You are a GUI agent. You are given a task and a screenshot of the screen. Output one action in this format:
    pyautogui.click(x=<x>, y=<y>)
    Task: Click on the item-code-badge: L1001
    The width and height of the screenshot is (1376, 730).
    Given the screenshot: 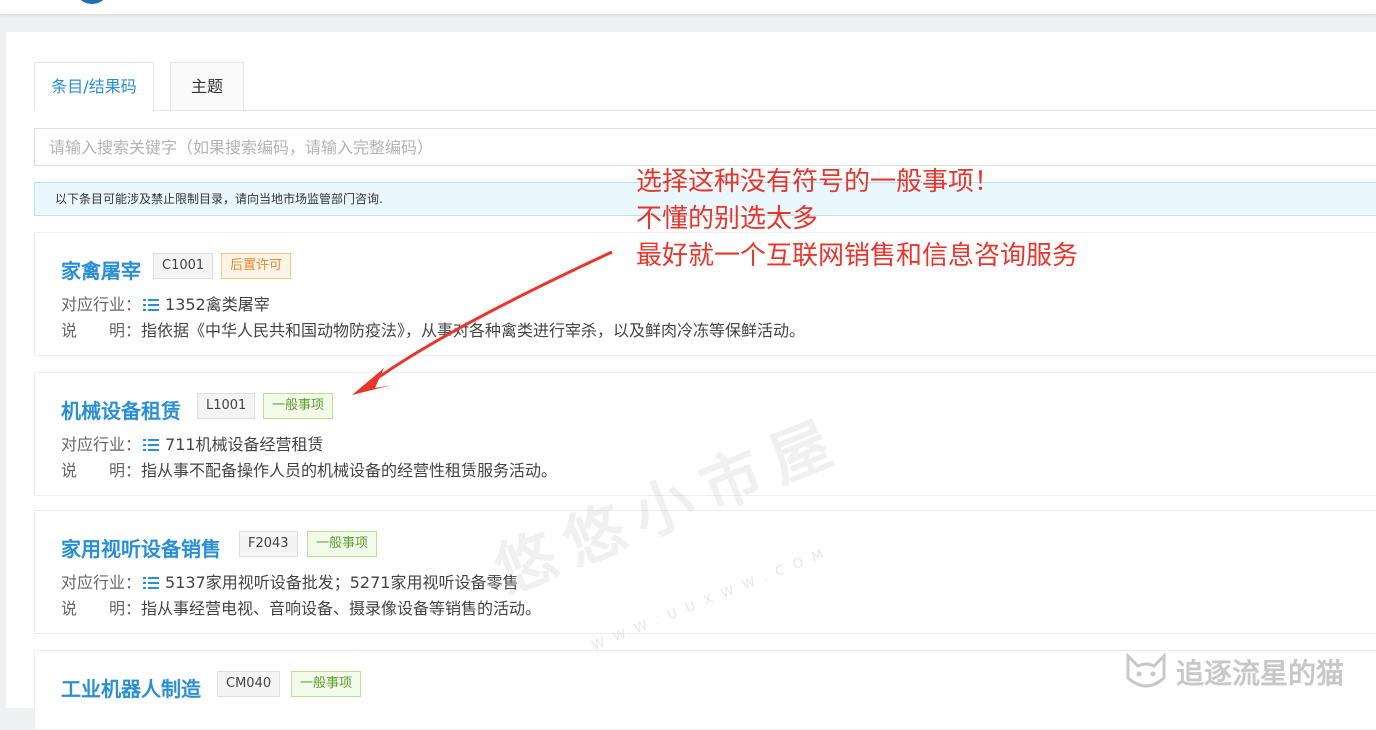 What is the action you would take?
    pyautogui.click(x=226, y=406)
    